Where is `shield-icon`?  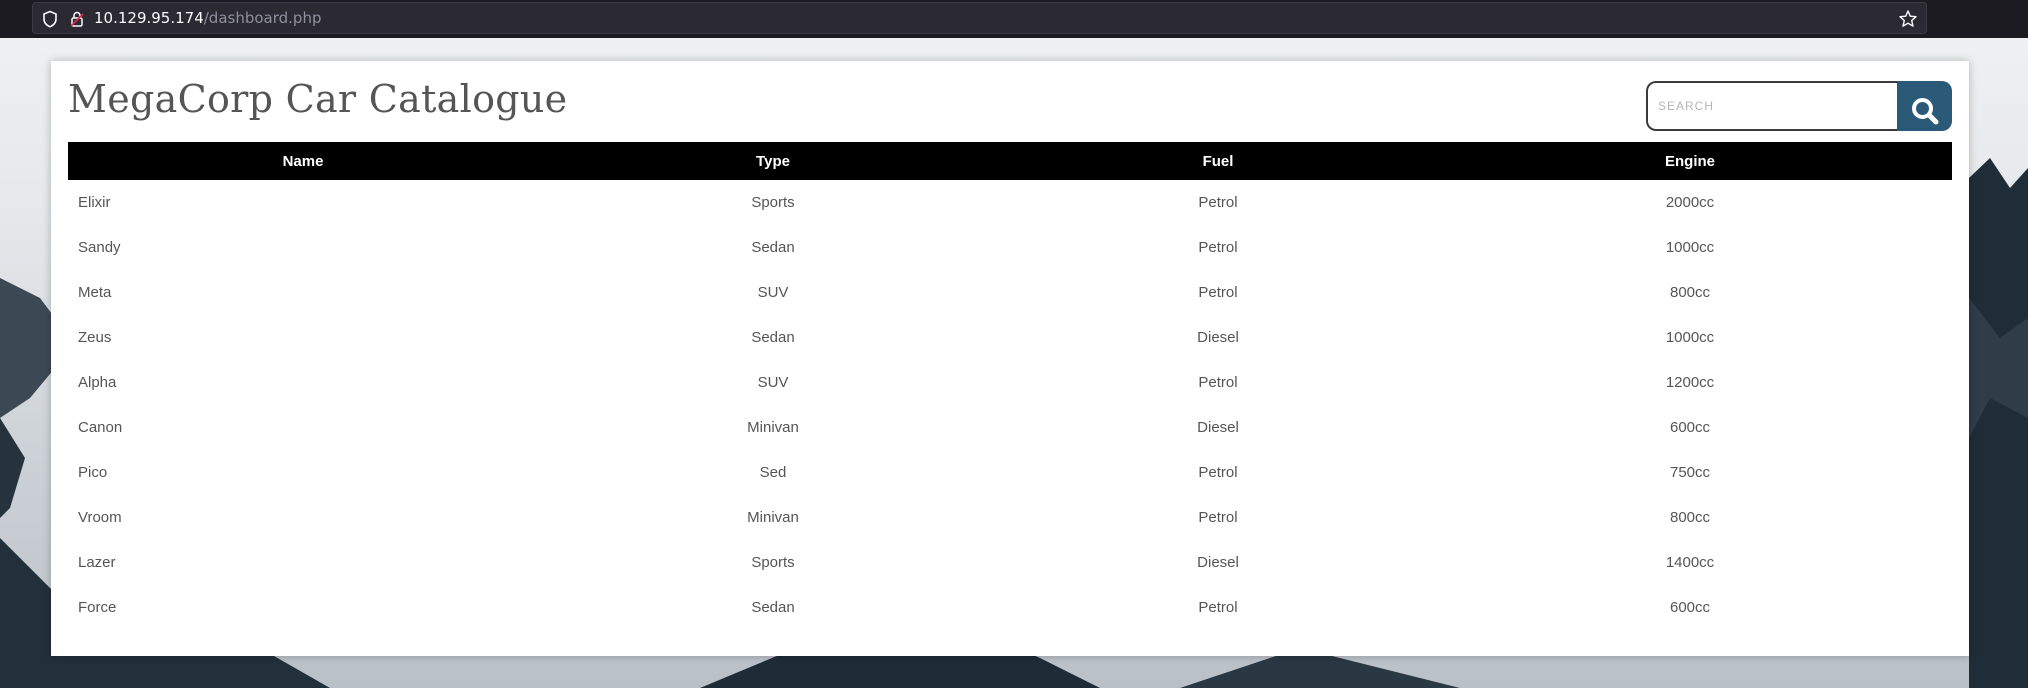
shield-icon is located at coordinates (50, 19).